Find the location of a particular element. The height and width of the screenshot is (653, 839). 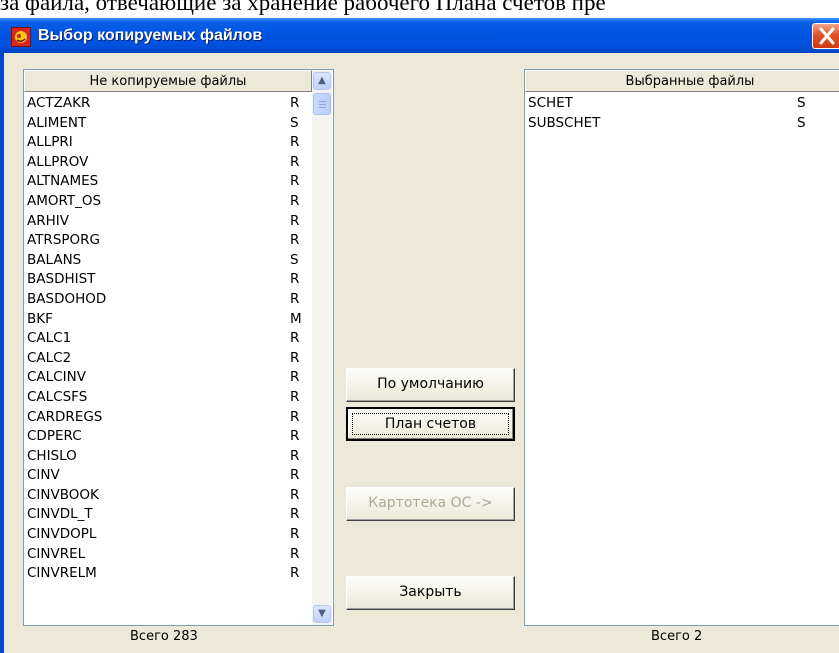

left-list-scrollbar: ▲ ▼ is located at coordinates (322, 347).